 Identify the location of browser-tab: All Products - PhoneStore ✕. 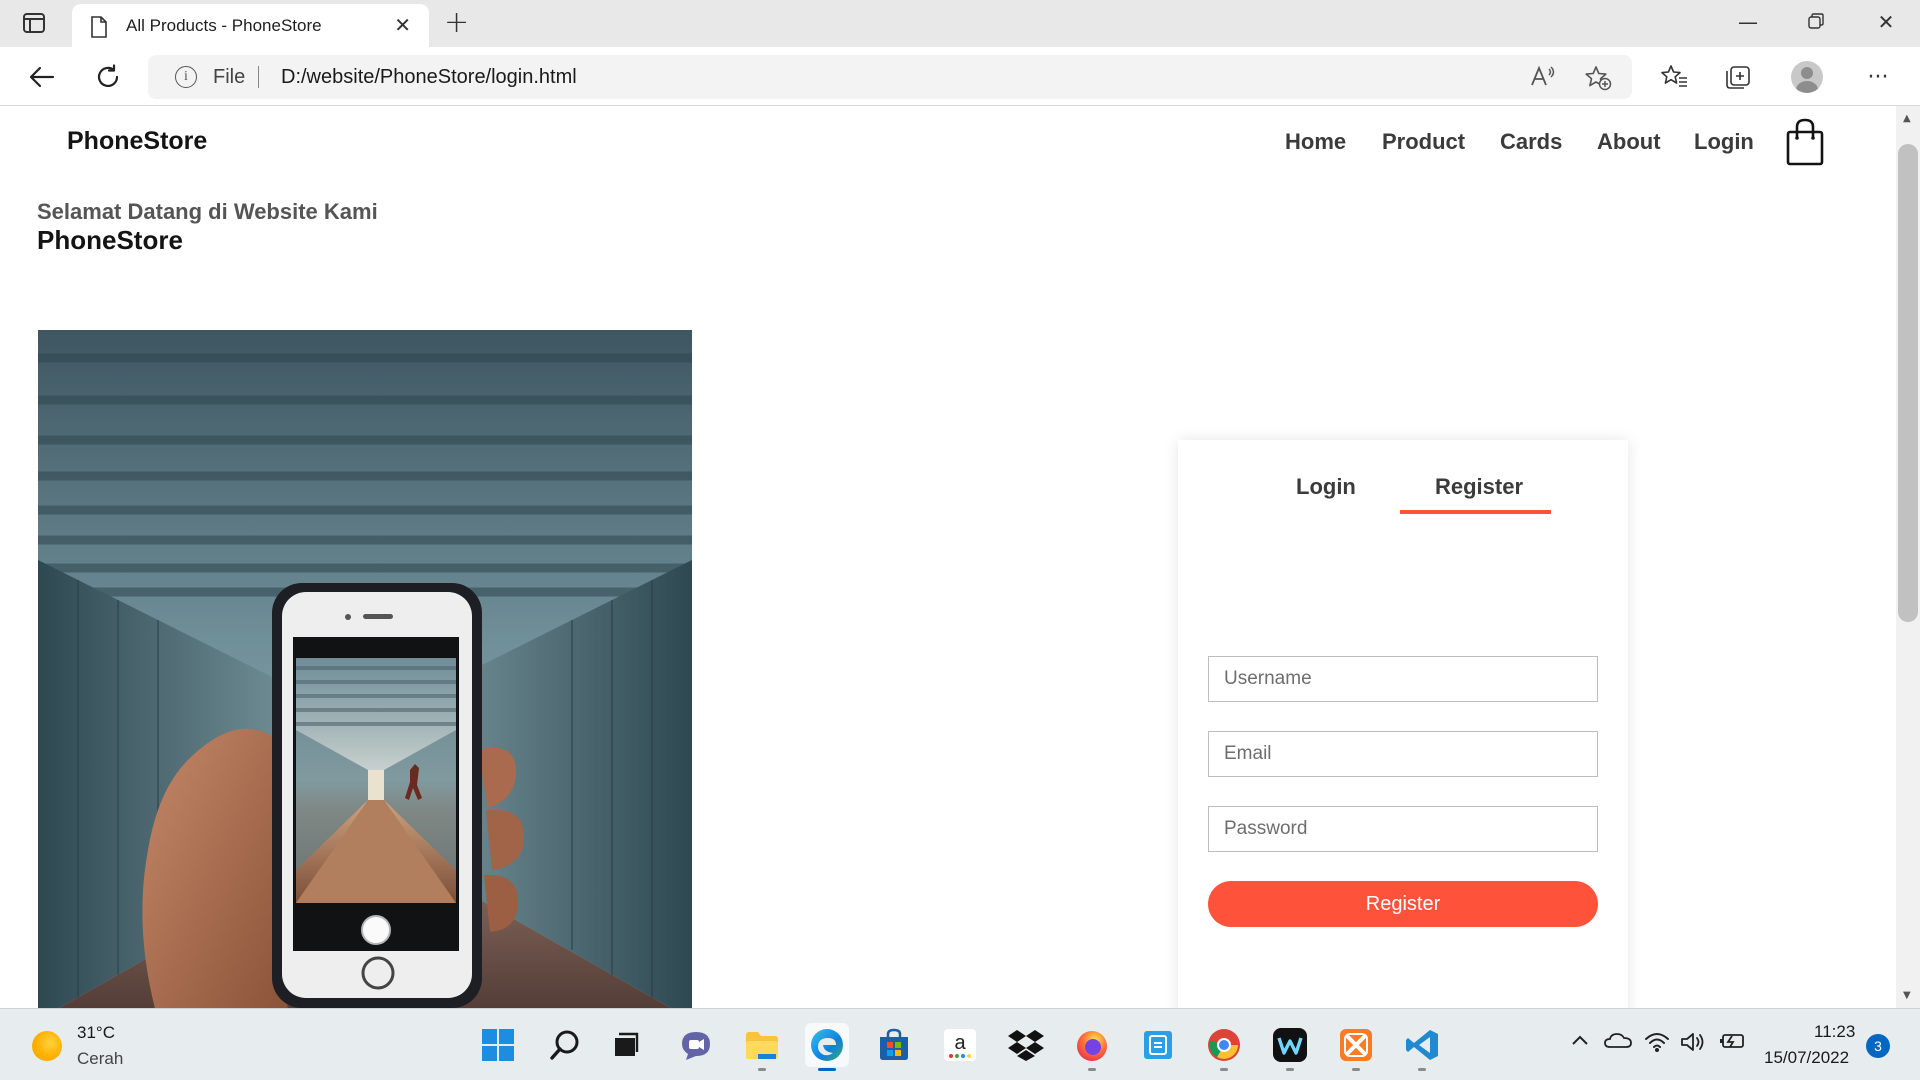
(250, 26).